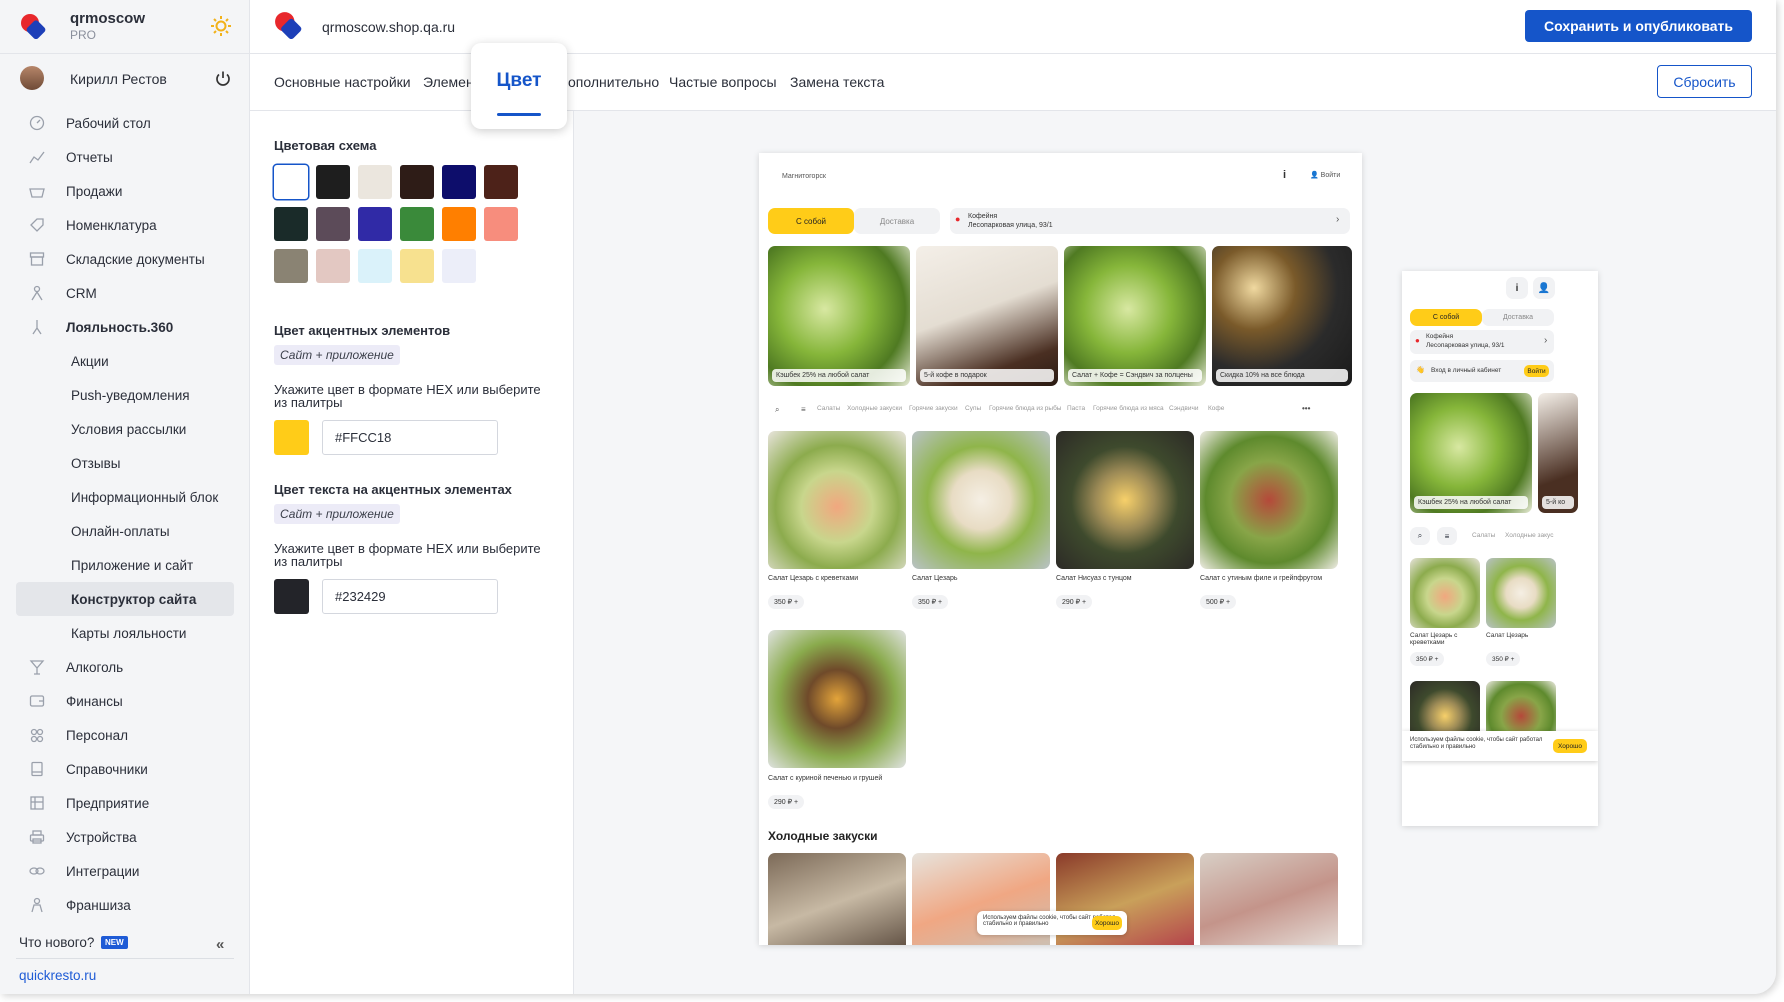 The image size is (1784, 1002). I want to click on sidebar-item-integrations: Интеграции, so click(125, 871).